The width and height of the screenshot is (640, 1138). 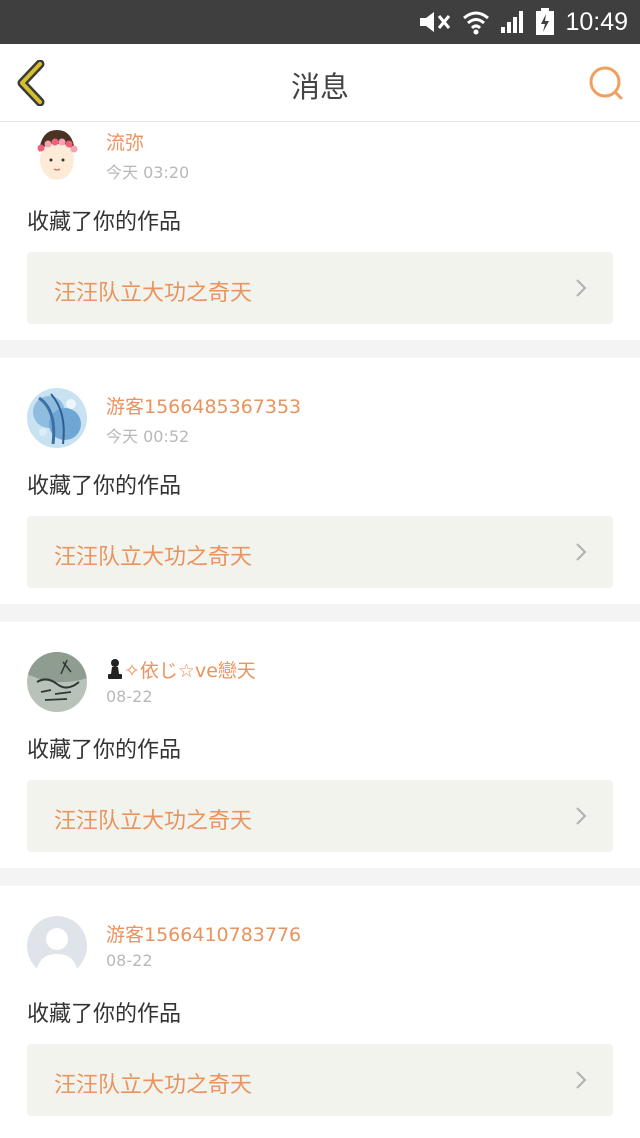 I want to click on avatar-calligraphy, so click(x=57, y=682).